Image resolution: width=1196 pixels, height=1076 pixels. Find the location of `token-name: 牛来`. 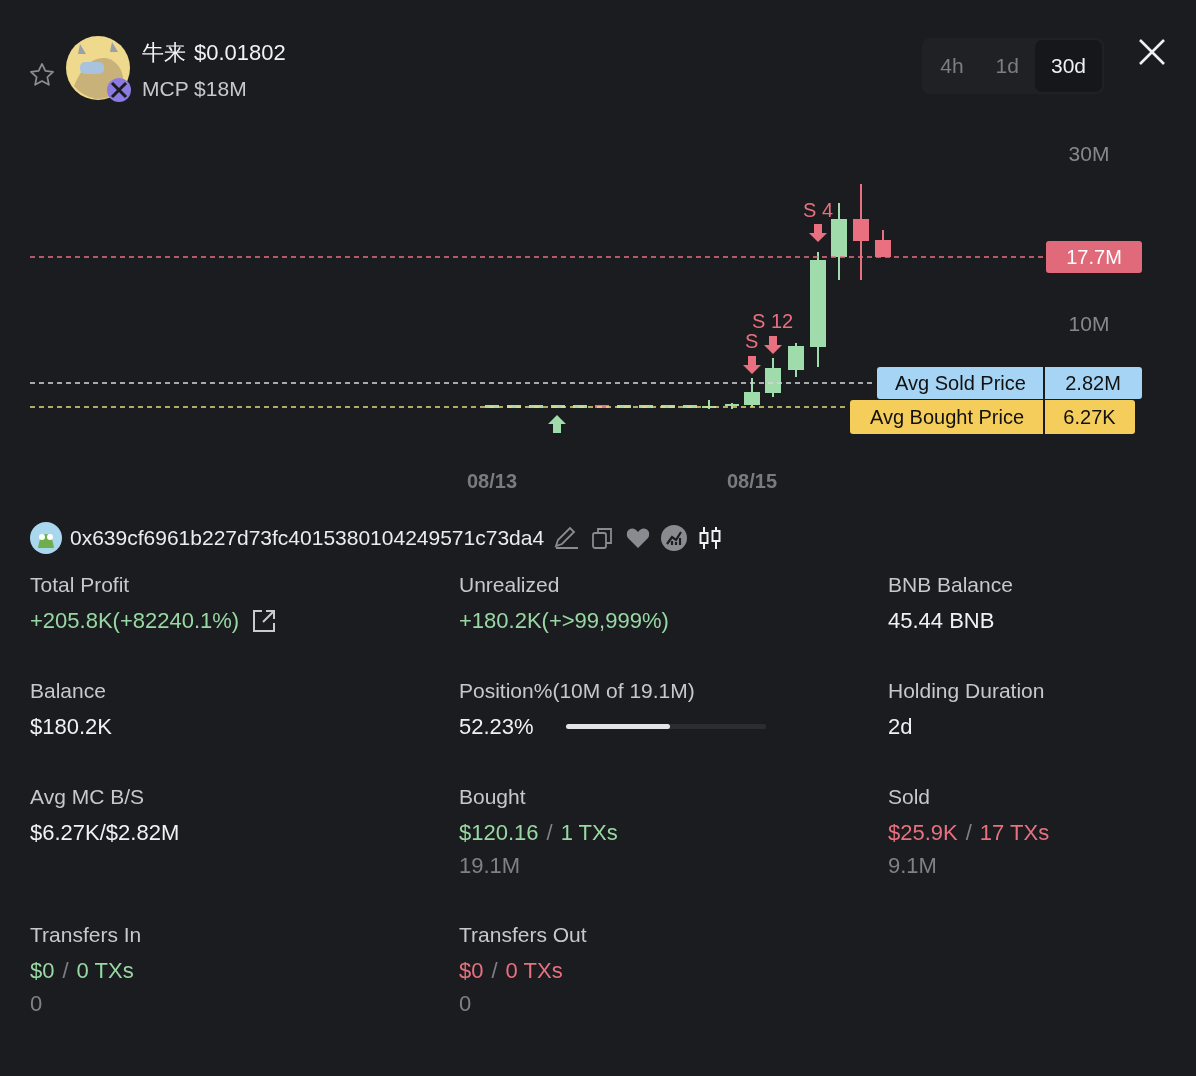

token-name: 牛来 is located at coordinates (164, 53).